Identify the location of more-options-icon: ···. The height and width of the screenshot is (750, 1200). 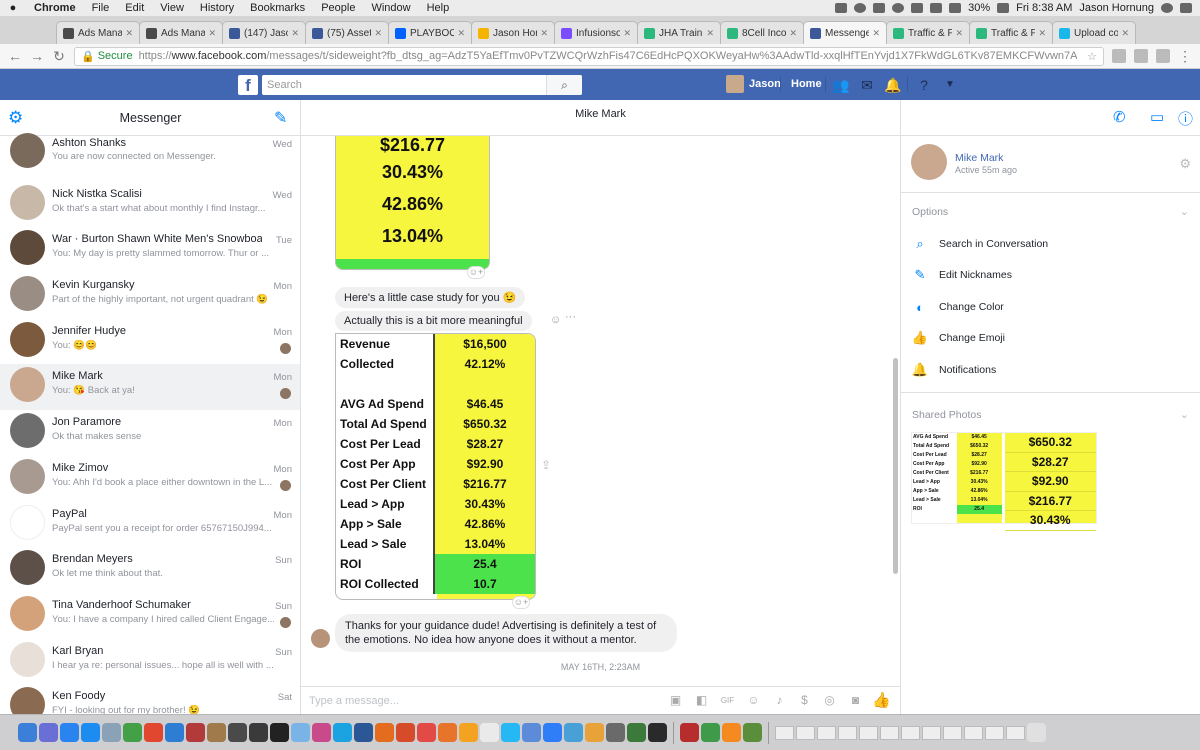
(570, 317).